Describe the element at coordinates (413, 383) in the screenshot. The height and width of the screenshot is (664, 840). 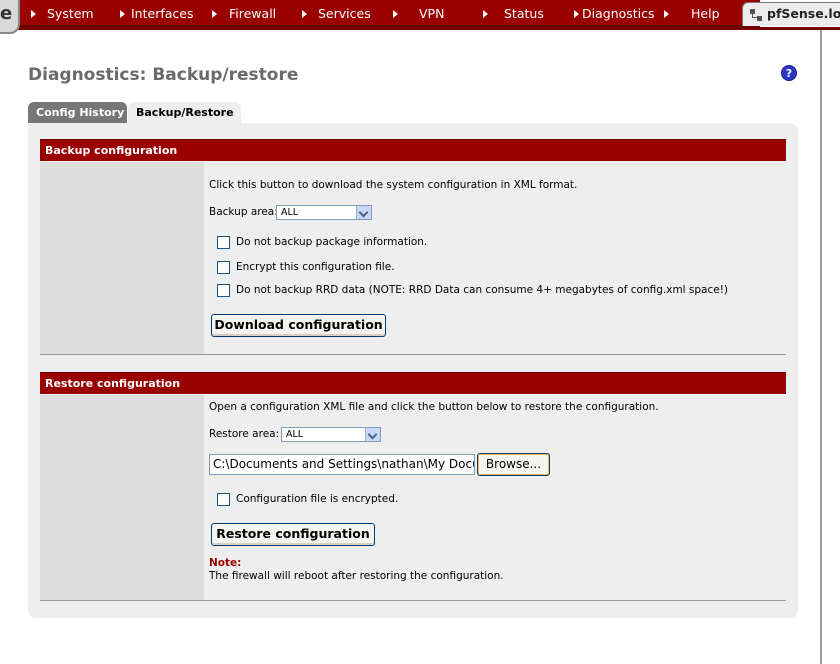
I see `restore-section-header: Restore configuration` at that location.